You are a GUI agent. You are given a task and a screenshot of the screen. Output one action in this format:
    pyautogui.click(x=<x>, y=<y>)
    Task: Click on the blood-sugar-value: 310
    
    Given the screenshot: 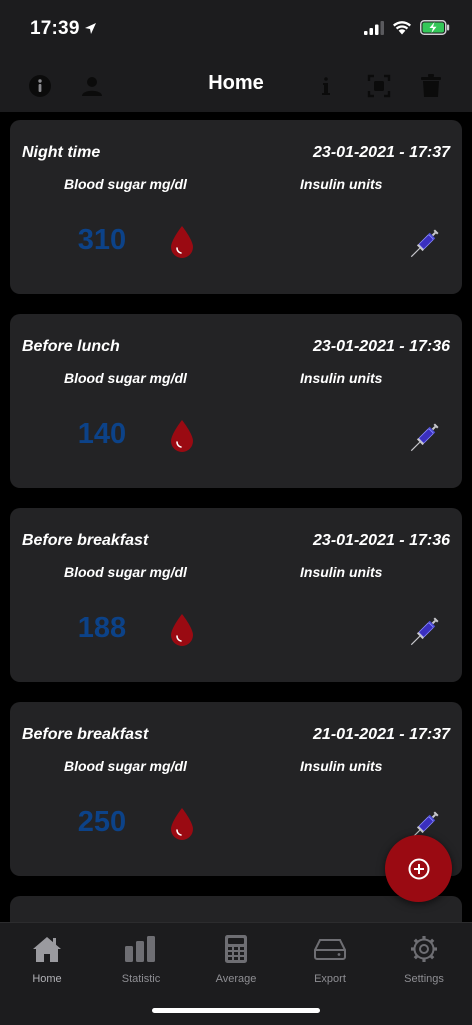 What is the action you would take?
    pyautogui.click(x=102, y=240)
    